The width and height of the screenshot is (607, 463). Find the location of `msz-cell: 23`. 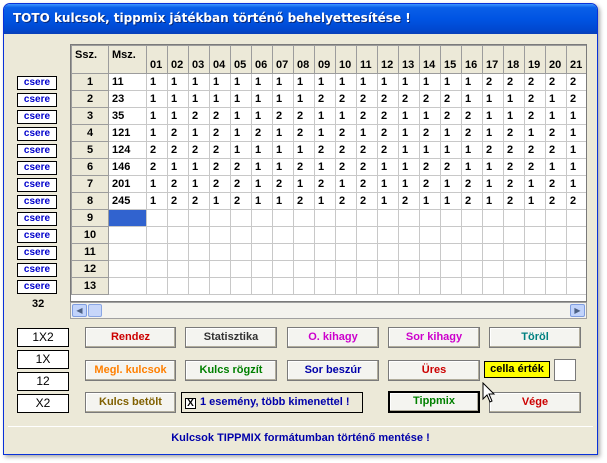

msz-cell: 23 is located at coordinates (127, 99).